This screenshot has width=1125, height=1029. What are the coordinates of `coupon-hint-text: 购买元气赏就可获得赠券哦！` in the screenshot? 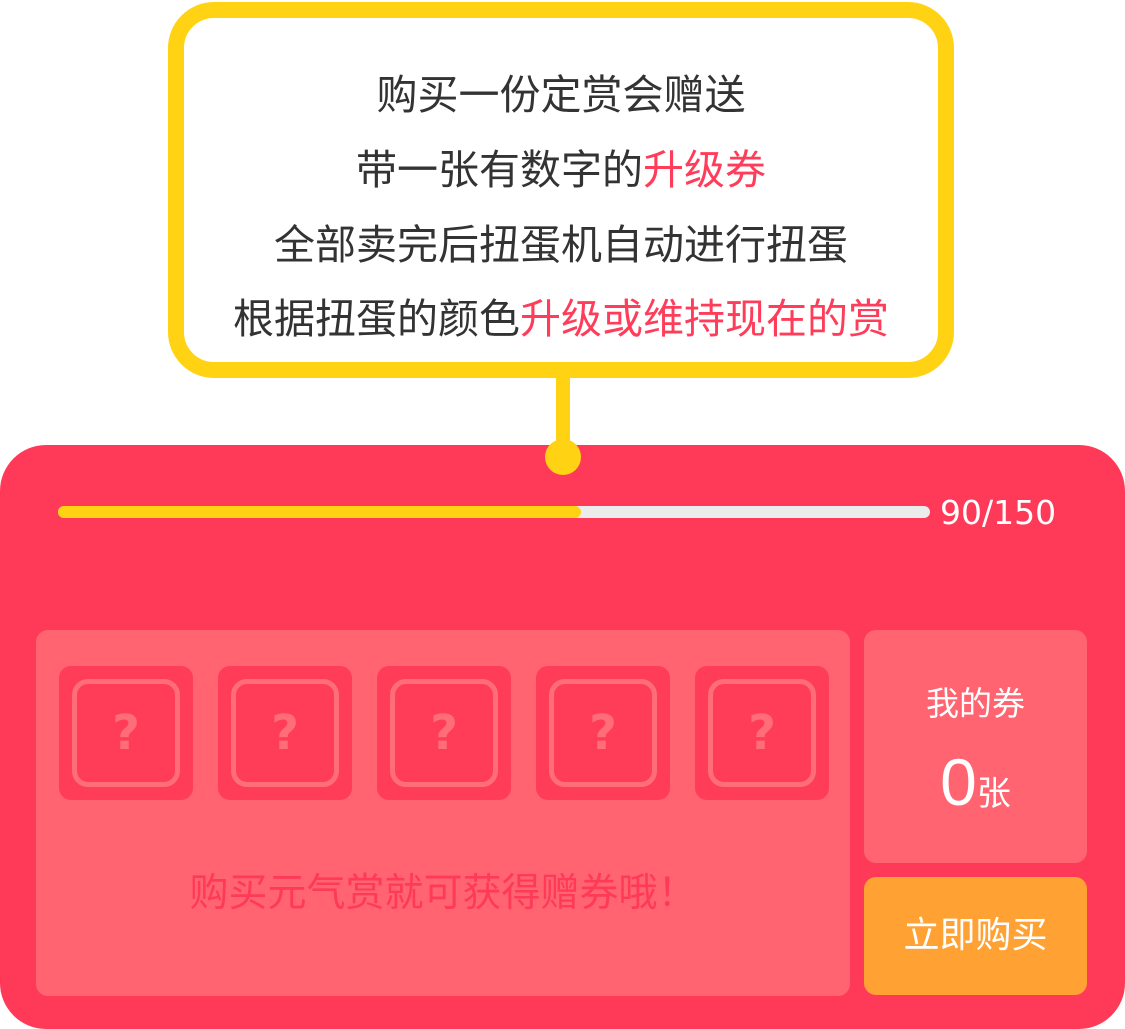 It's located at (443, 893).